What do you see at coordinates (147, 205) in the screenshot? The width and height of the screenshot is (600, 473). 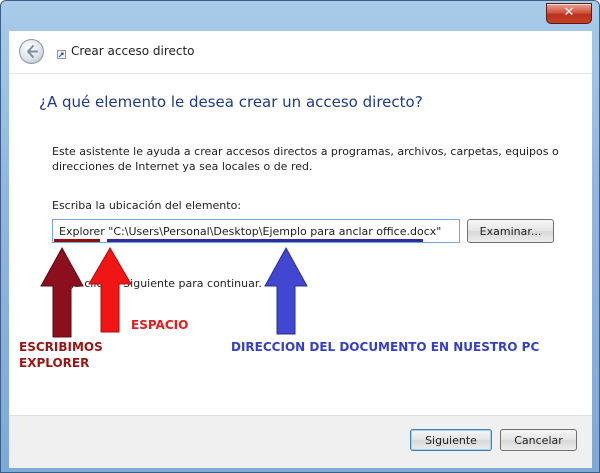 I see `location-label: Escriba la ubicación del elemento:` at bounding box center [147, 205].